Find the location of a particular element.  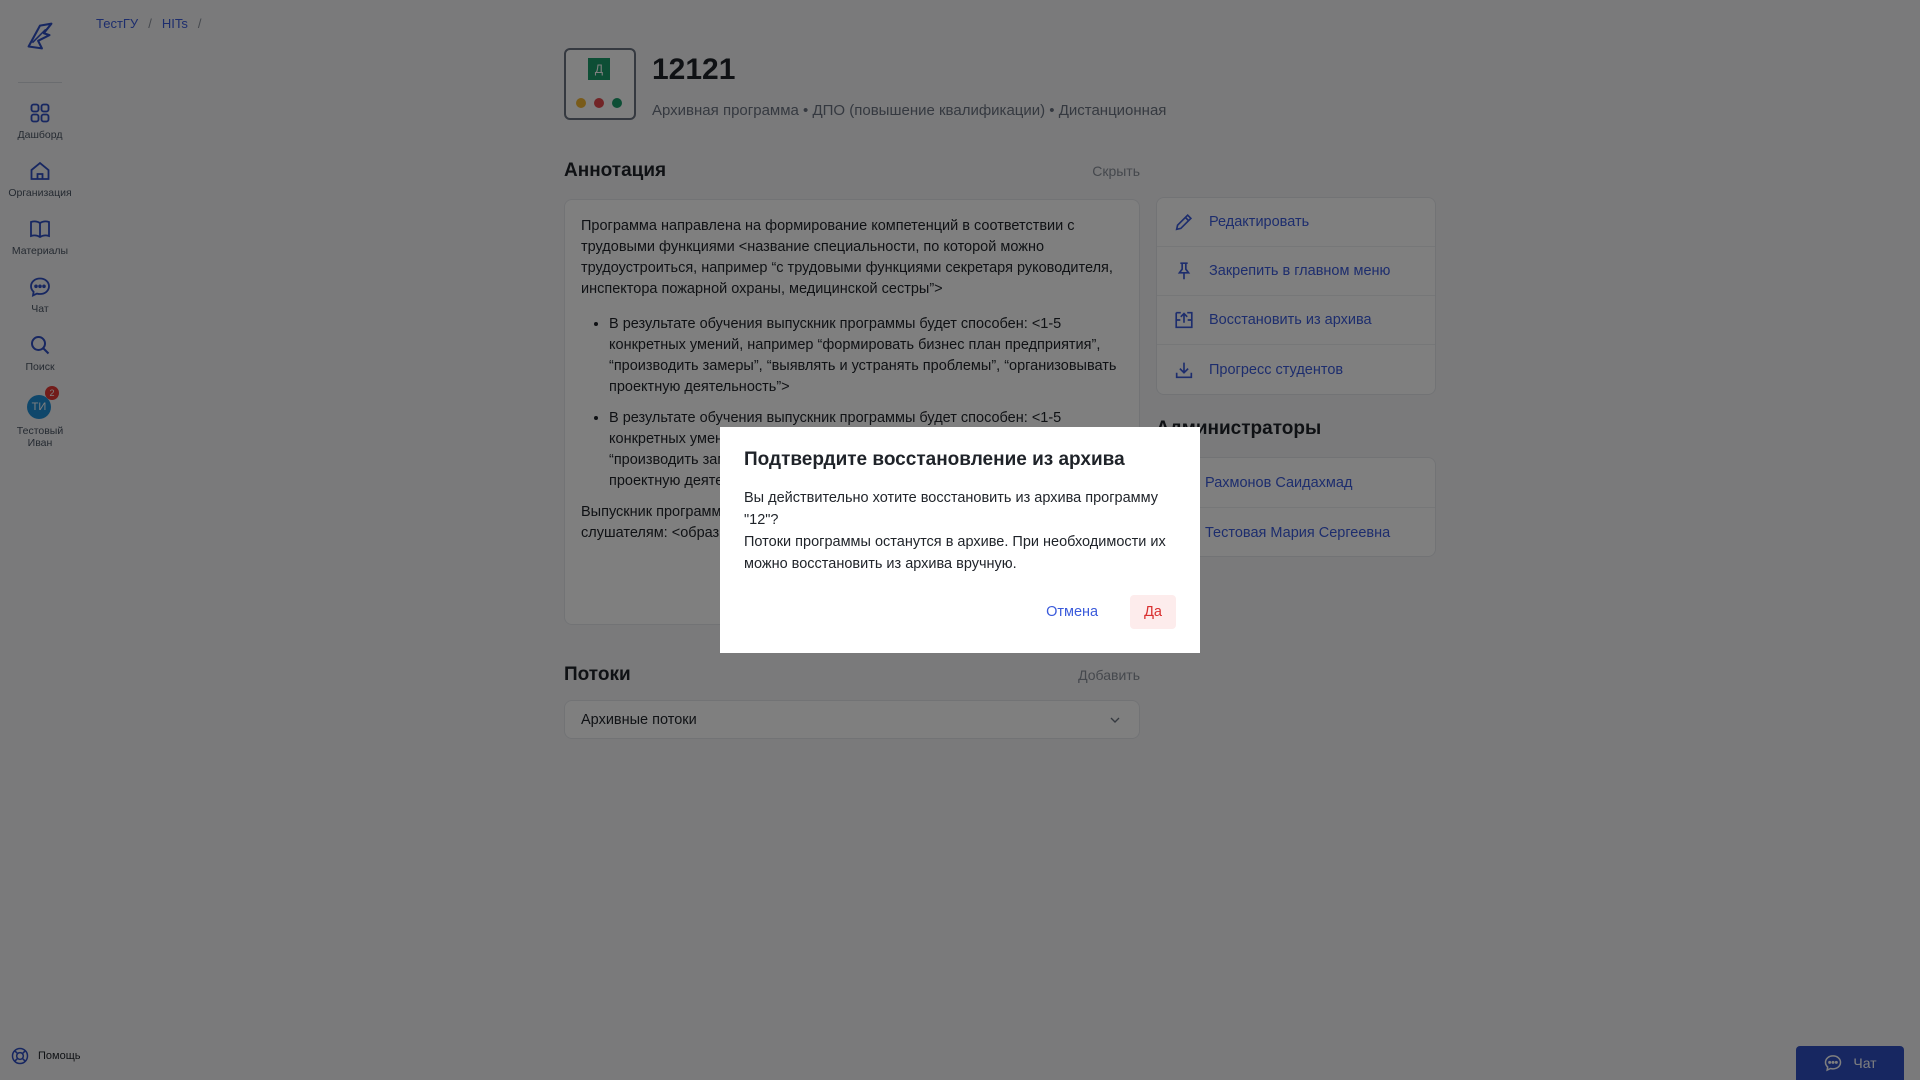

dialog-title: Подтвердите восстановление из архива is located at coordinates (934, 459).